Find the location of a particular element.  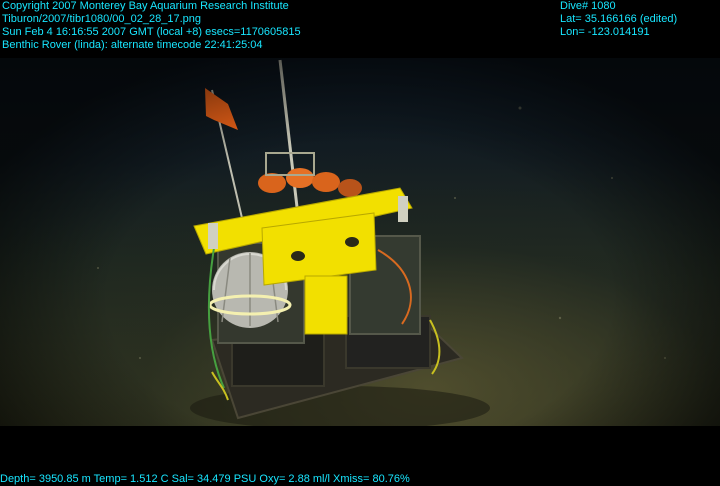

file-path-text: Tiburon/2007/tibr1080/00_02_28_17.png is located at coordinates (101, 19).